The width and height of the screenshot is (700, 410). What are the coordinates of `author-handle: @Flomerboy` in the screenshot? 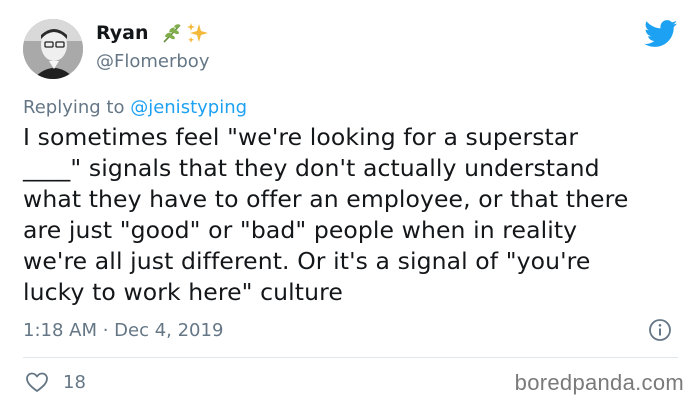 It's located at (152, 61).